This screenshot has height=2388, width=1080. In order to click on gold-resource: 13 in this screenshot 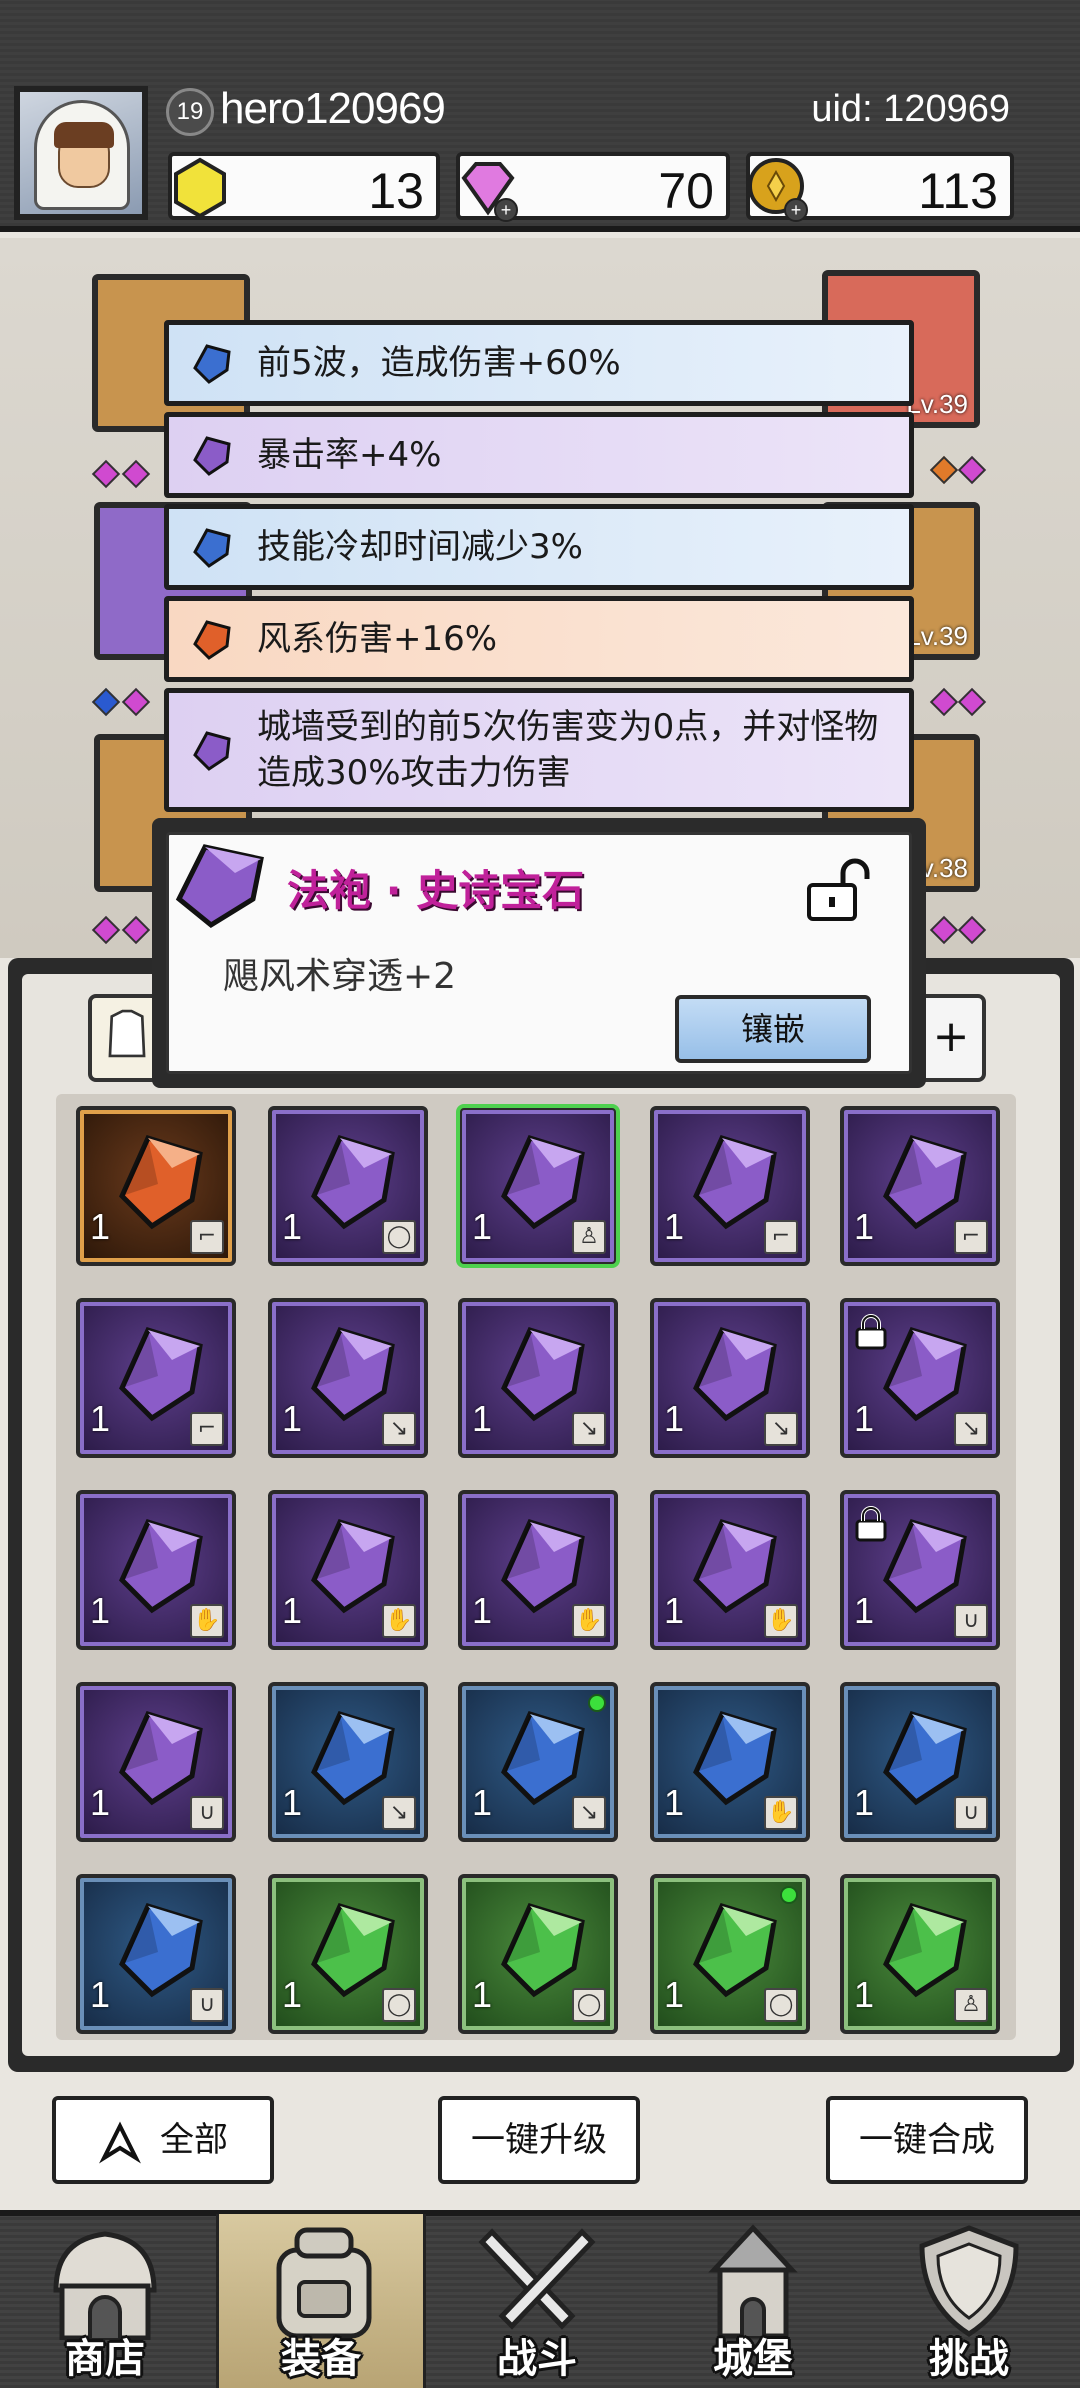, I will do `click(304, 186)`.